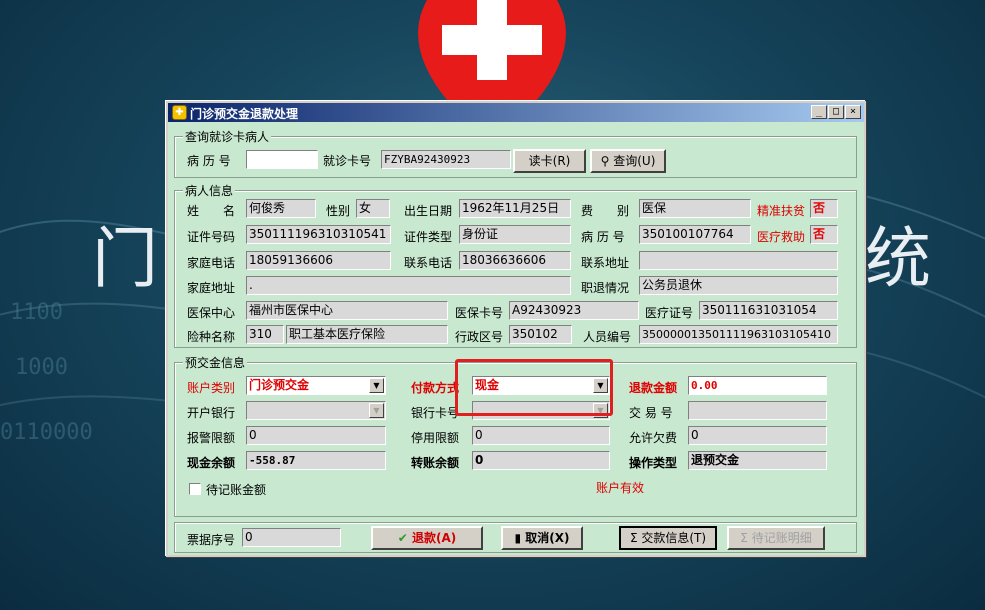  I want to click on fee-type-label: 费 别, so click(605, 211).